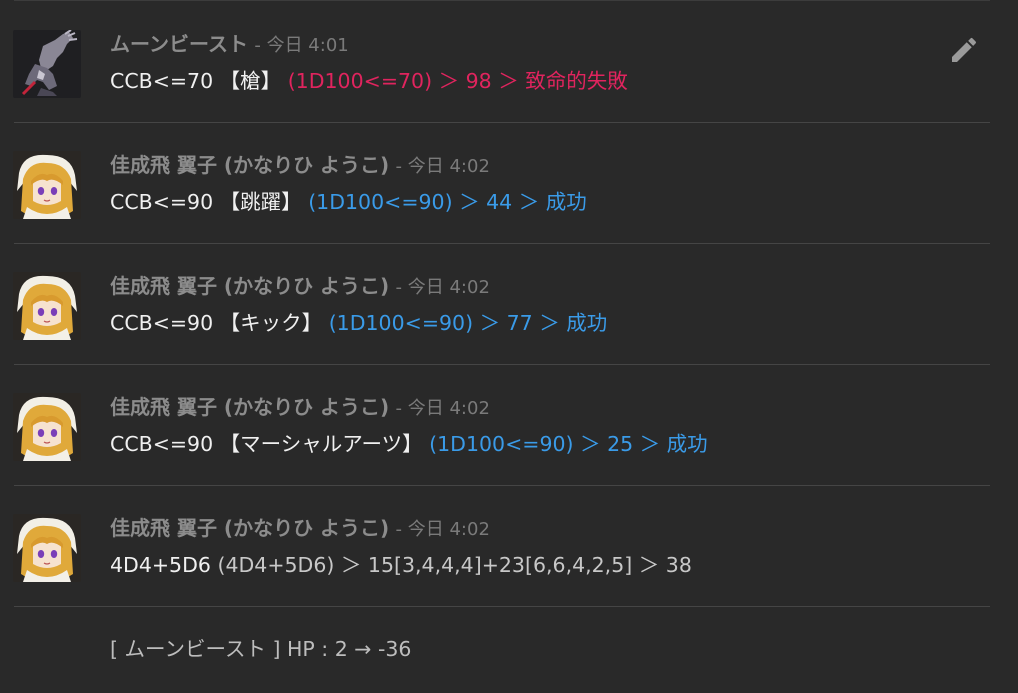  I want to click on message-body: CCB<=90 【マーシャルアーツ】 (1D100<=90) ＞ 25 ＞ 成功, so click(409, 444).